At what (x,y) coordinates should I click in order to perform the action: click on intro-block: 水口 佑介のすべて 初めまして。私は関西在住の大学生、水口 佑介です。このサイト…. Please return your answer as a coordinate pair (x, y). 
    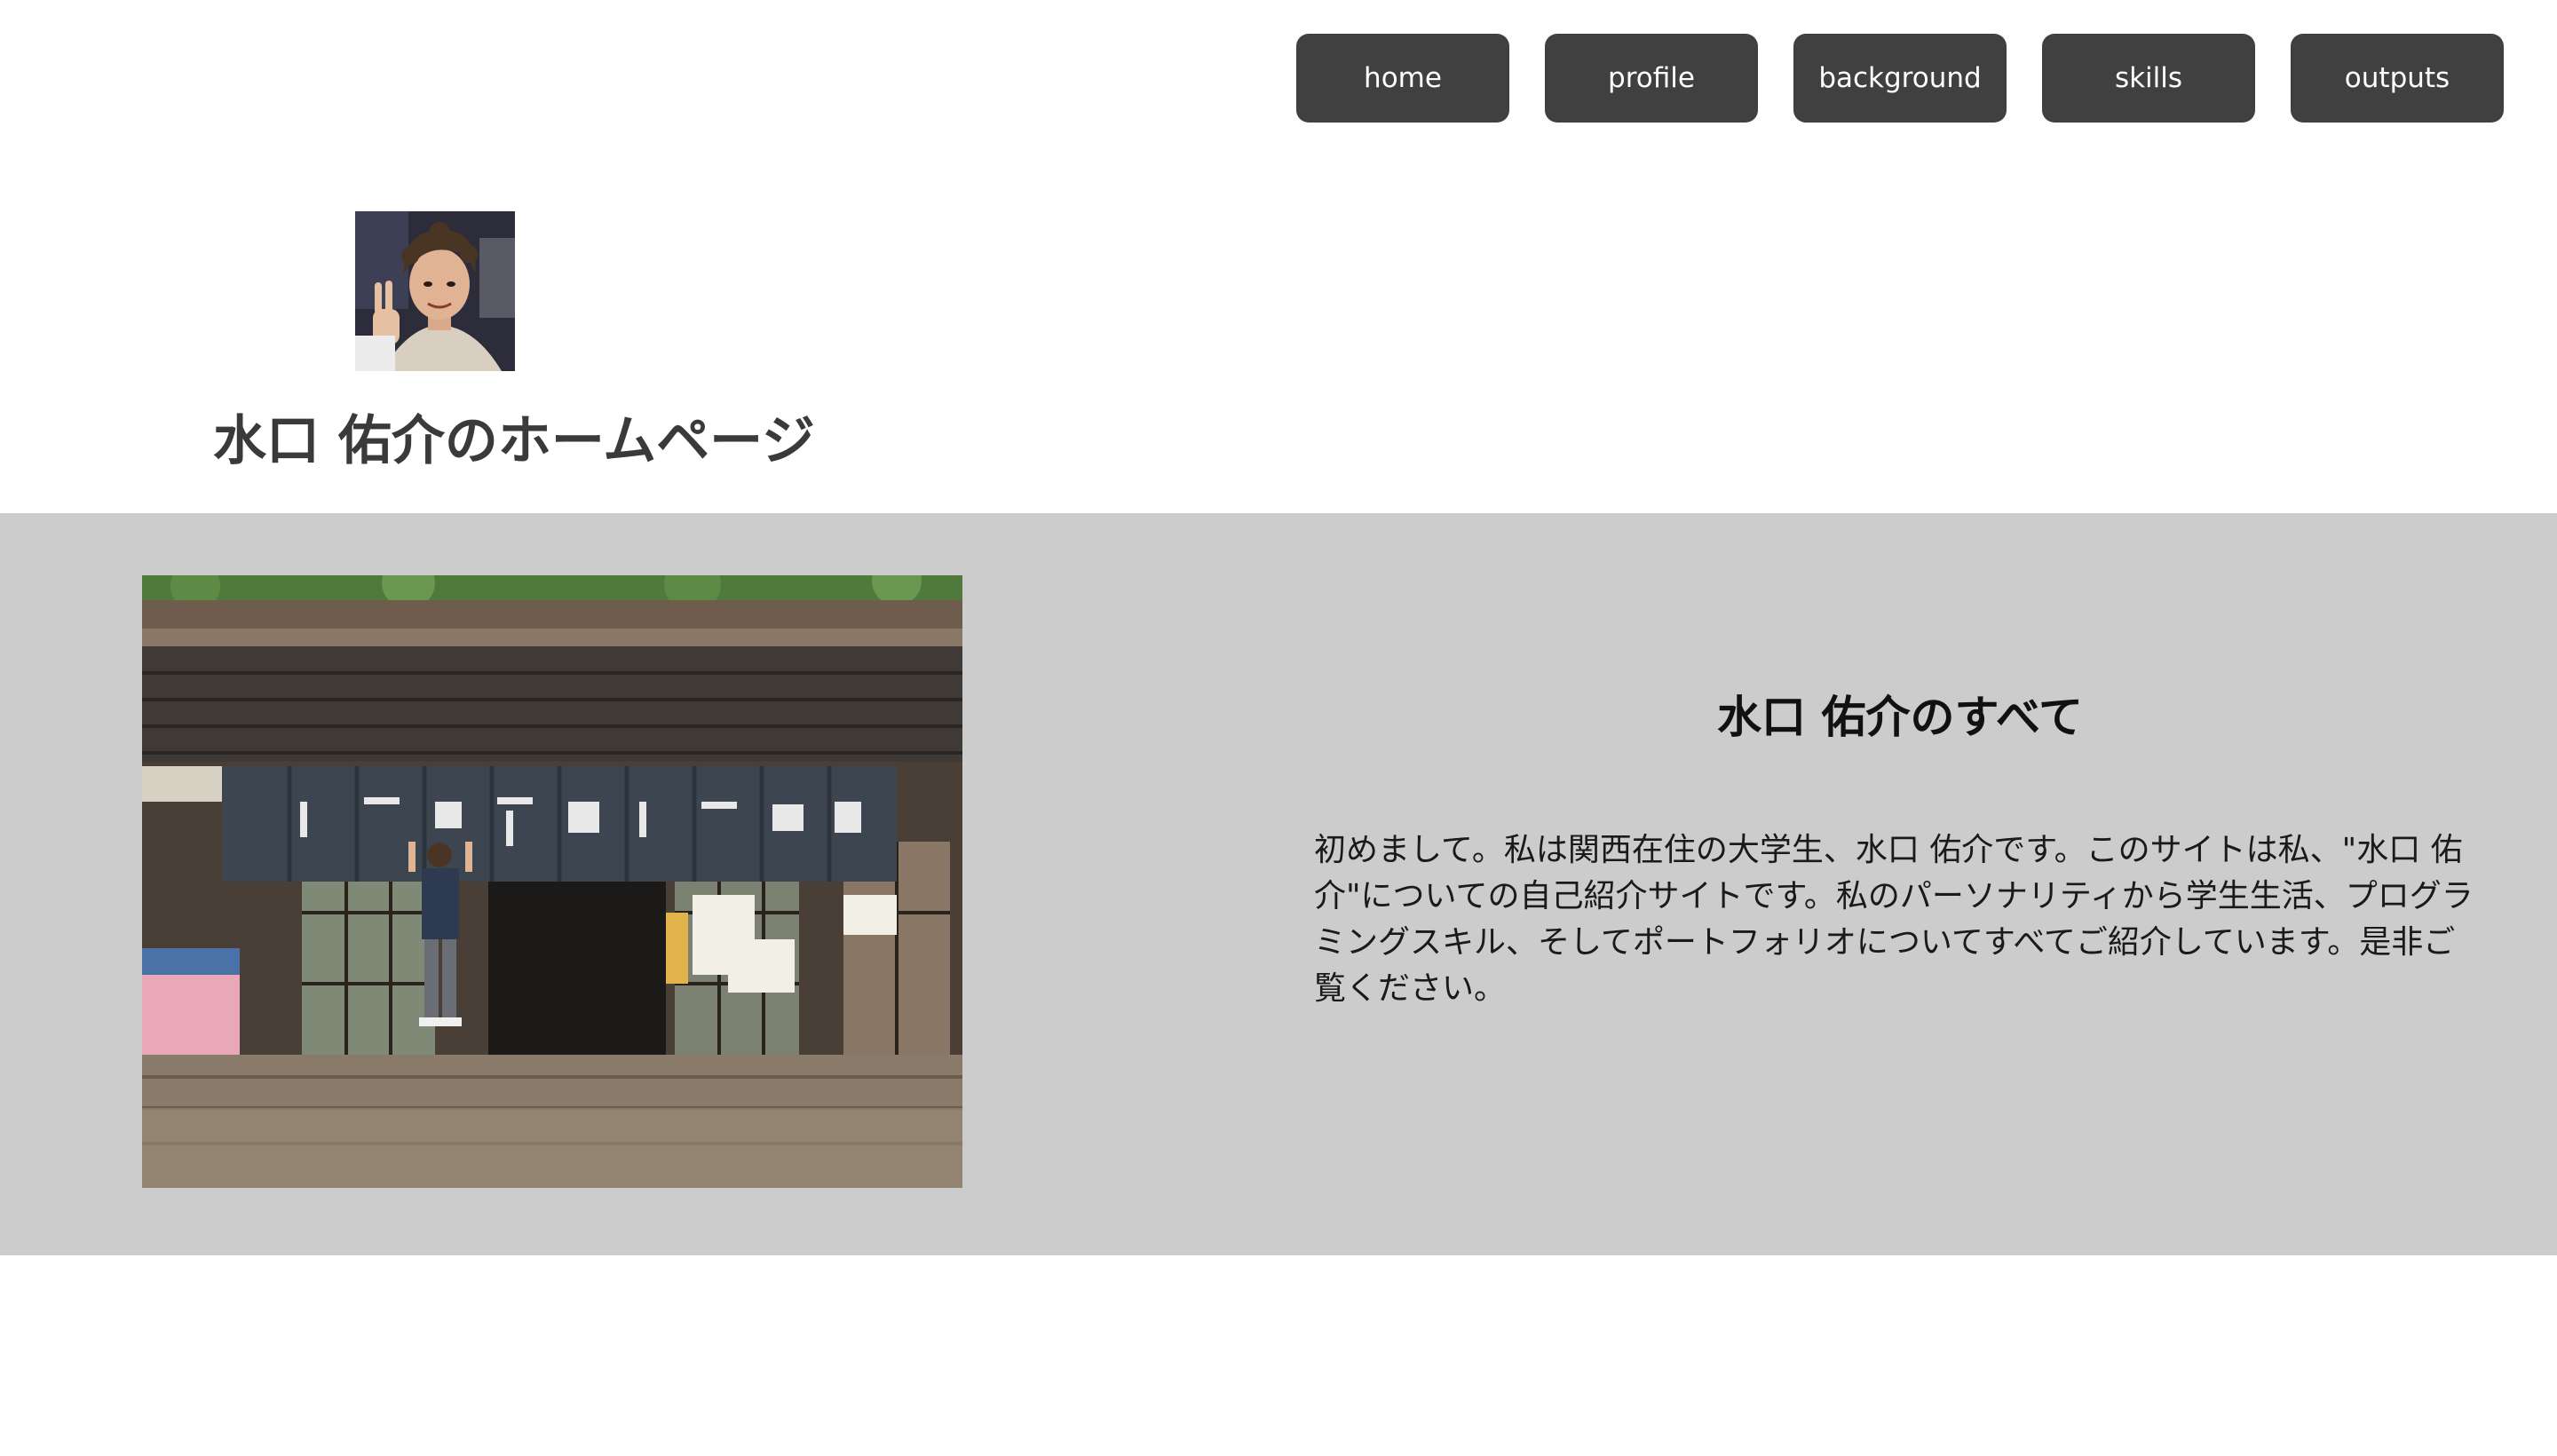
    Looking at the image, I should click on (1900, 847).